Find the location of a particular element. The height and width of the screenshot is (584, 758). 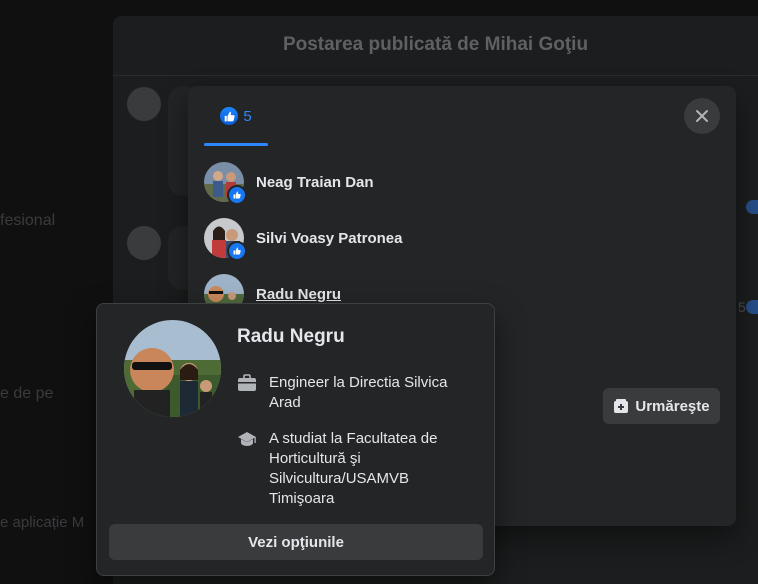

profile-name: Radu Negru is located at coordinates (291, 337).